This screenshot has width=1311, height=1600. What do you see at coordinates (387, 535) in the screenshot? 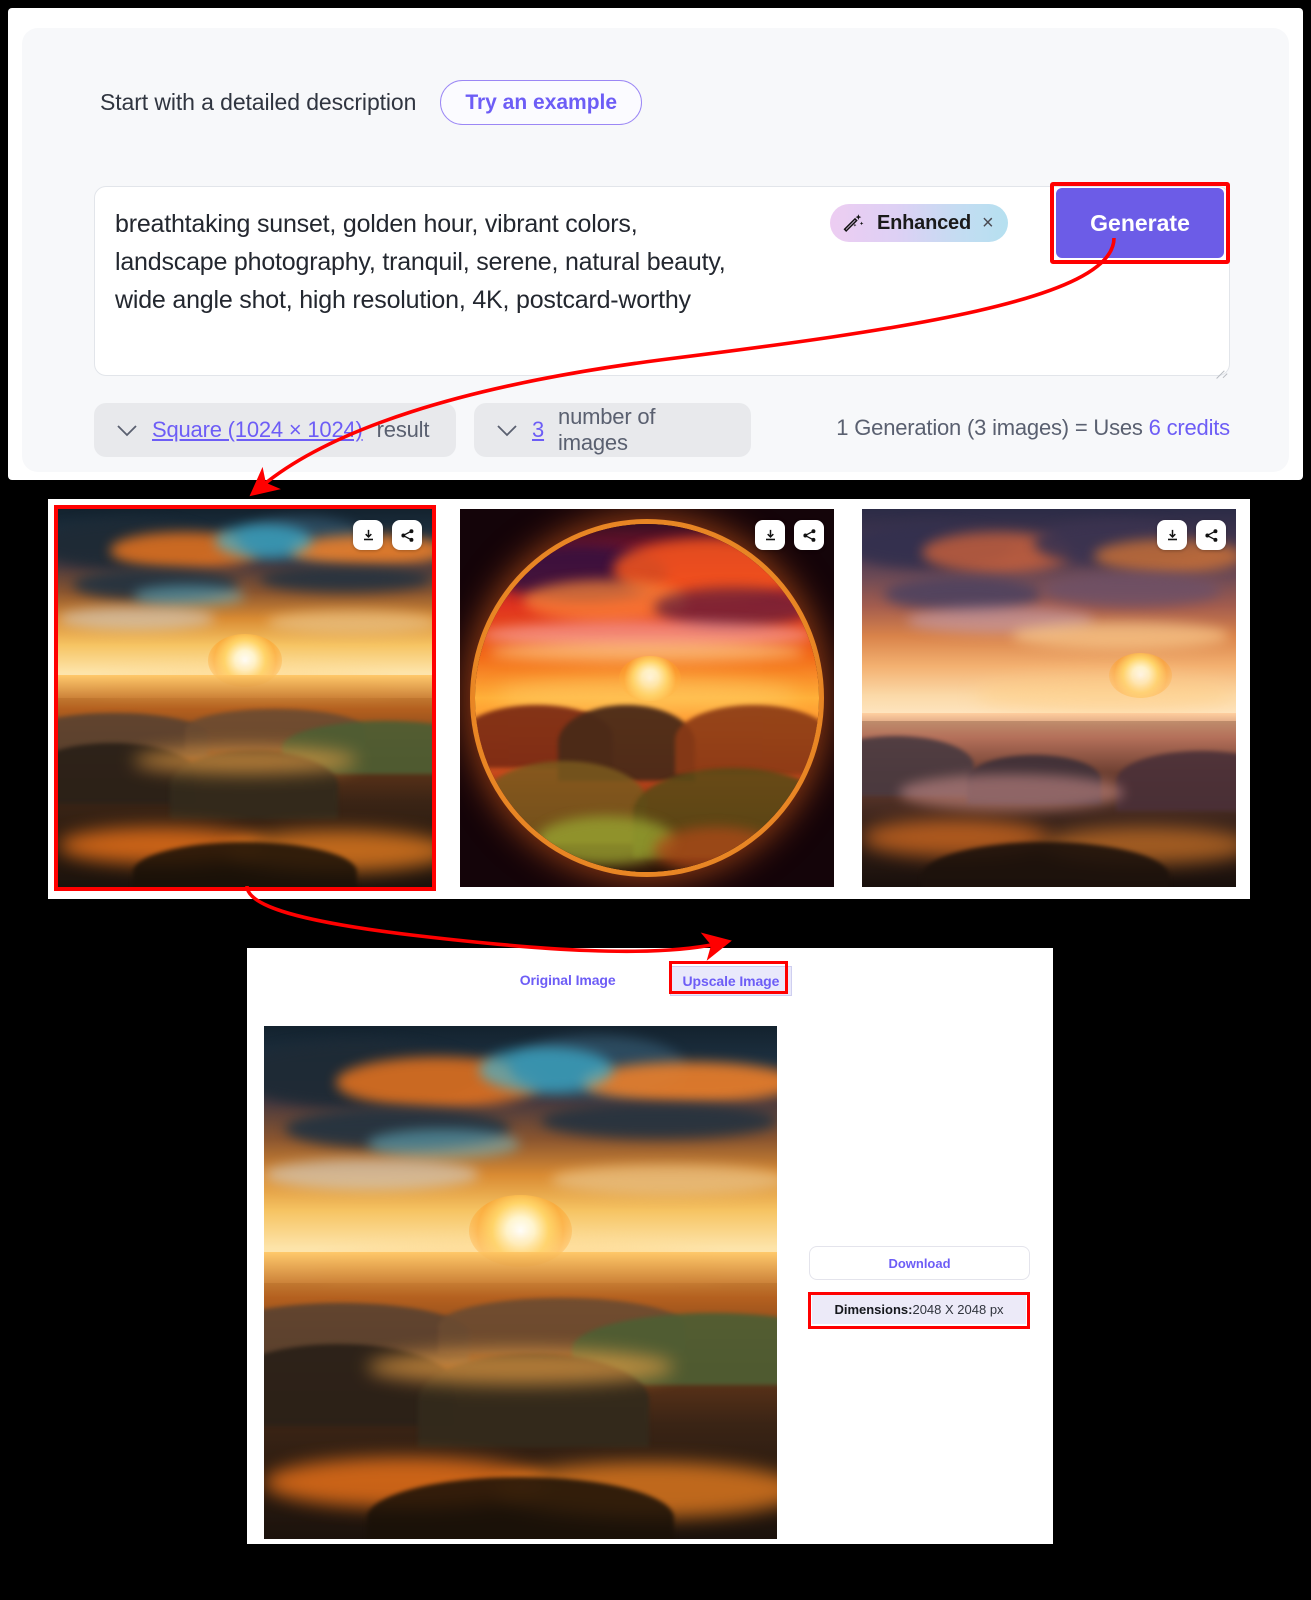
I see `result-card-1-actions` at bounding box center [387, 535].